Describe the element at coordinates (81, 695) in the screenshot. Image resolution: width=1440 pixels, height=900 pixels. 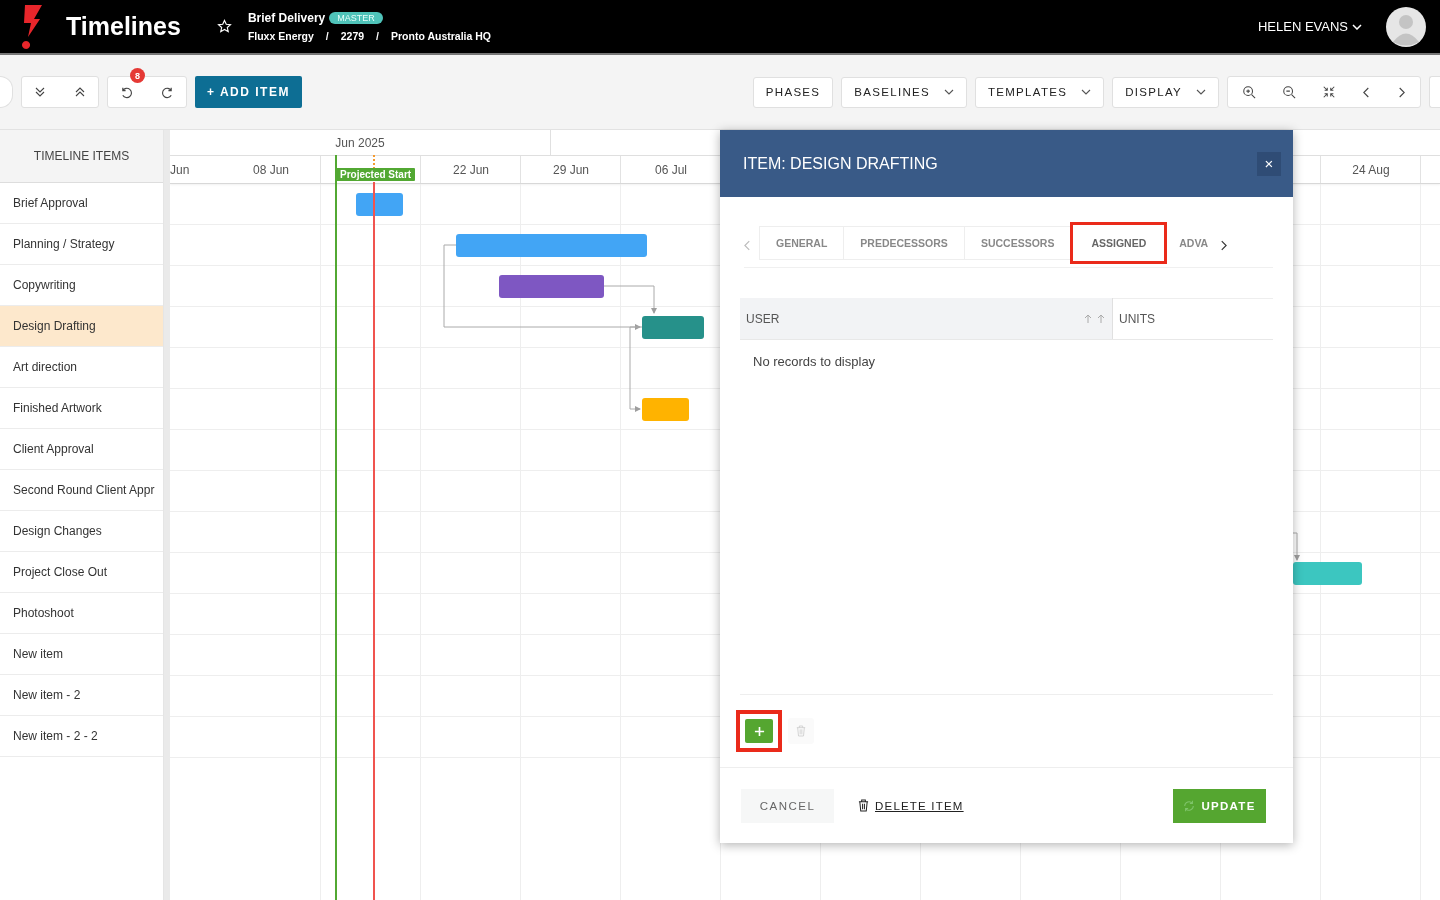
I see `timeline-item: New item - 2` at that location.